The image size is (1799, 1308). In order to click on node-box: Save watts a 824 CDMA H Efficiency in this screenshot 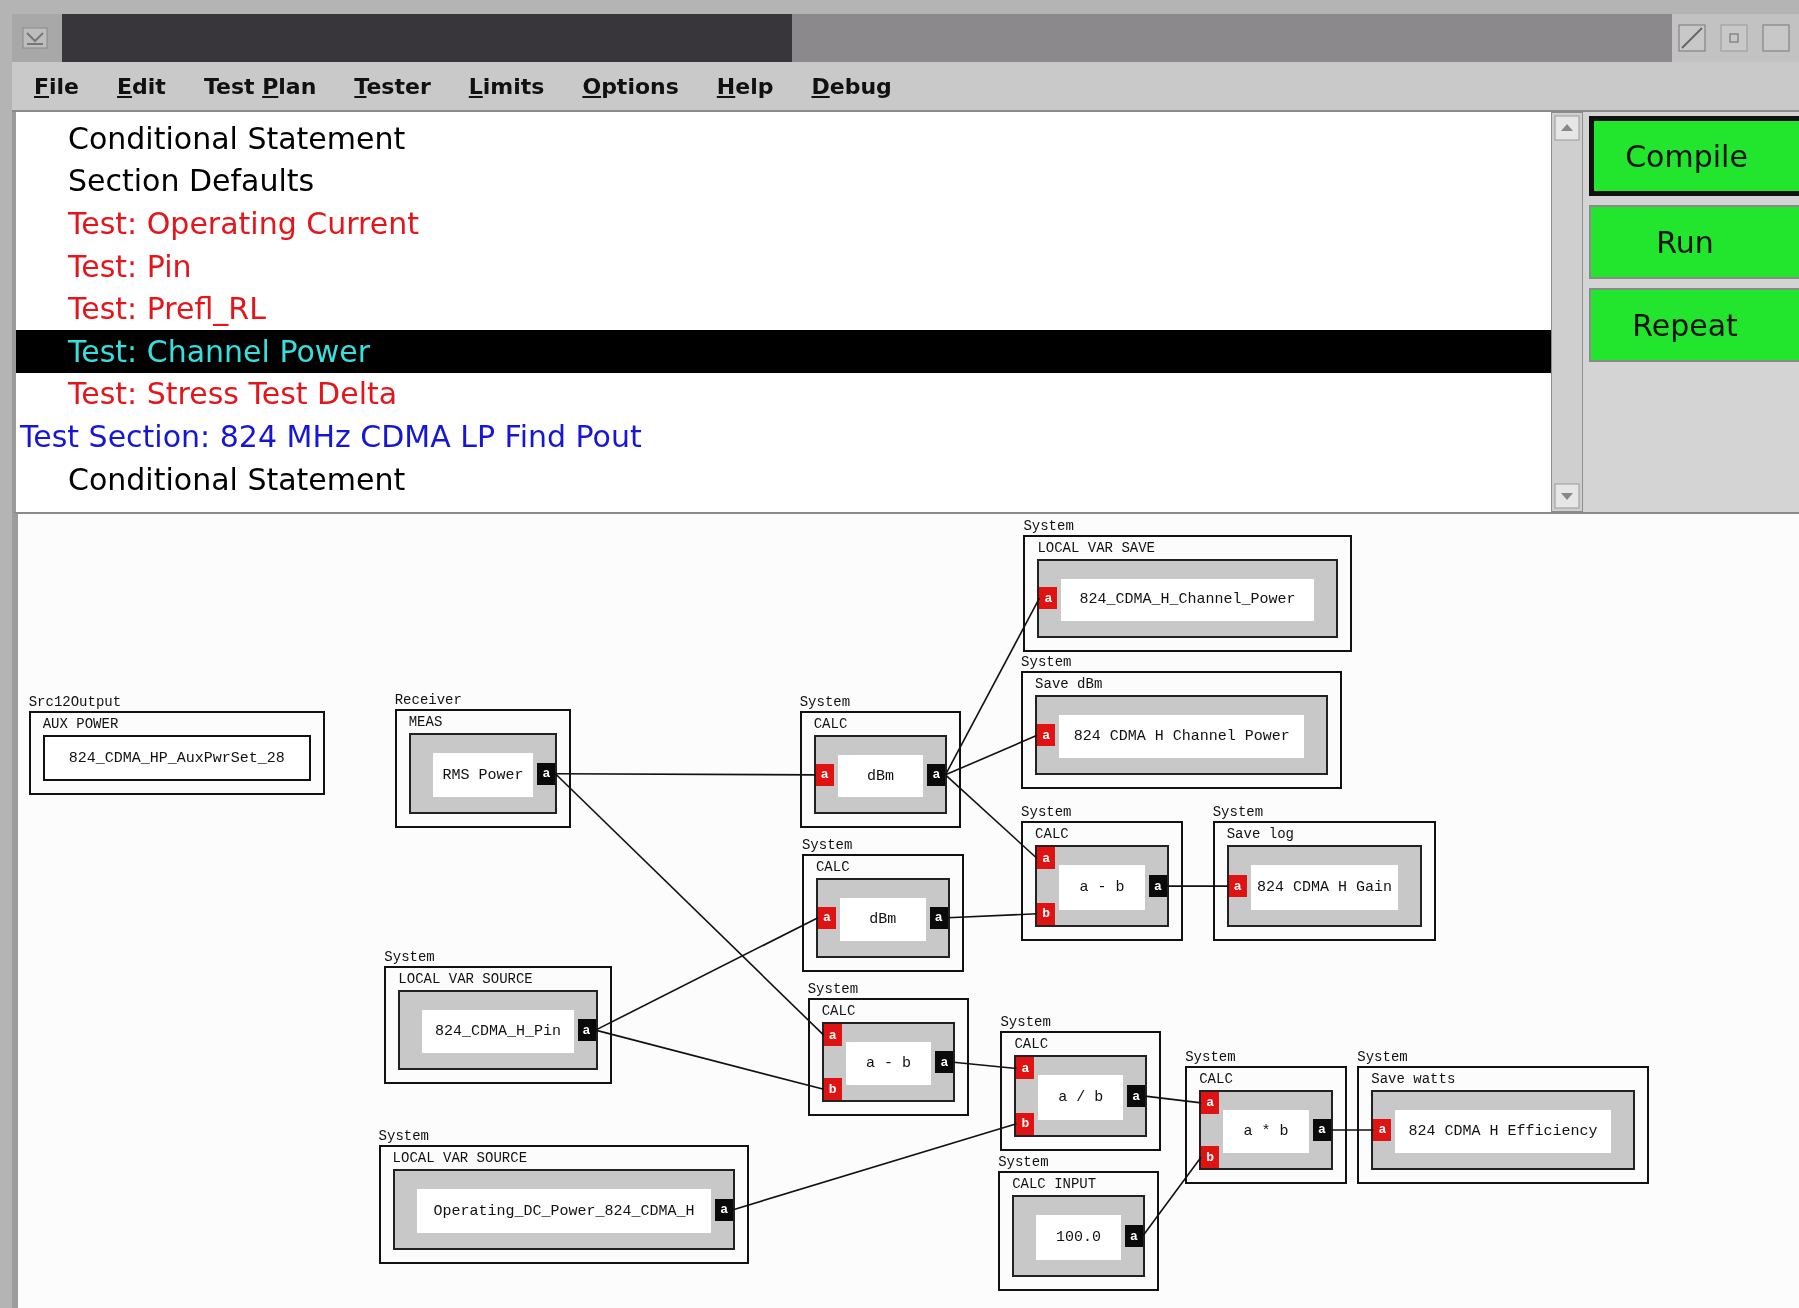, I will do `click(1503, 1125)`.